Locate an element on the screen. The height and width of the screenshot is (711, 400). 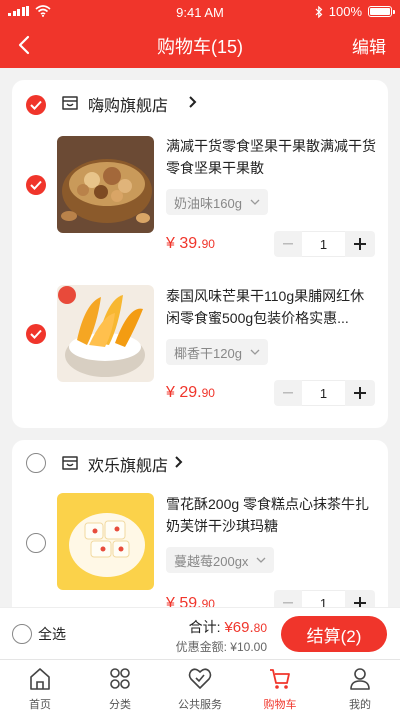
battery-percent: 100% is located at coordinates (345, 11).